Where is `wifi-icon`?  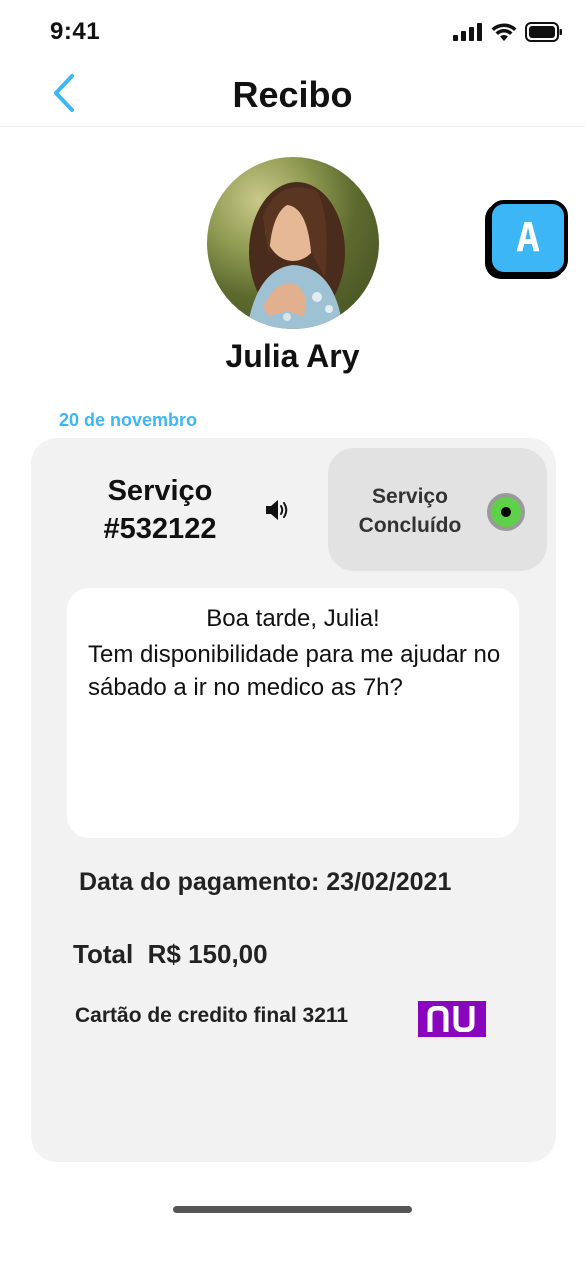
wifi-icon is located at coordinates (504, 32).